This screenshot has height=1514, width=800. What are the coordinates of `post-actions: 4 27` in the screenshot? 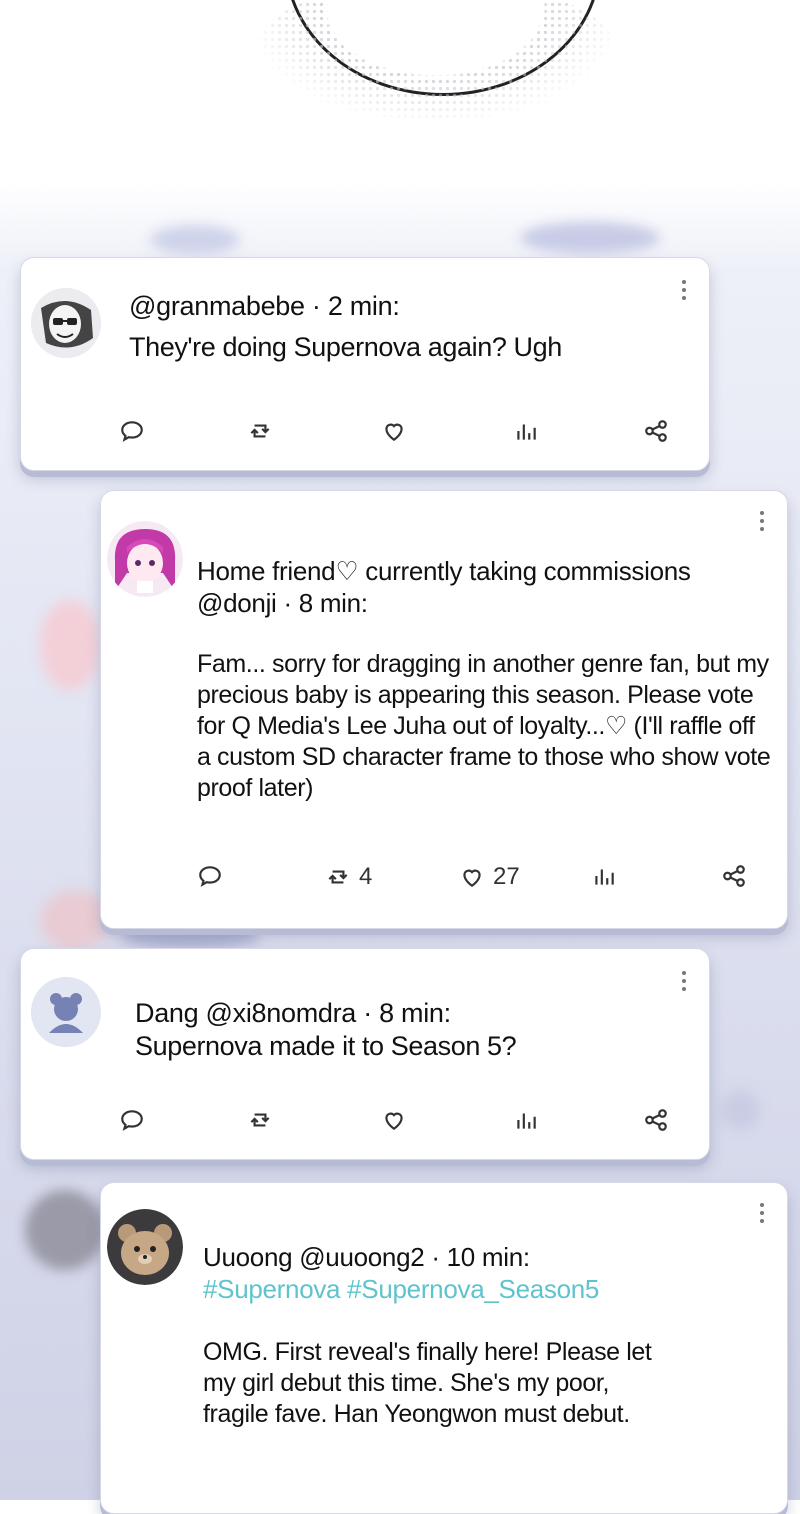 It's located at (477, 878).